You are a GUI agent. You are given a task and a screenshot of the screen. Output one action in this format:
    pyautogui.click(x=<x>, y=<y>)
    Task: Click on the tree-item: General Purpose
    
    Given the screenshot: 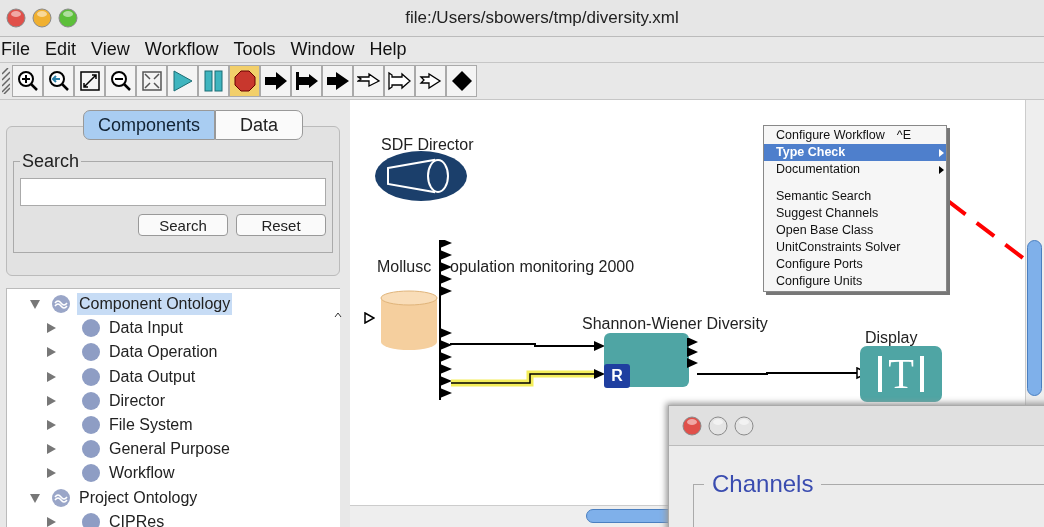 What is the action you would take?
    pyautogui.click(x=169, y=449)
    